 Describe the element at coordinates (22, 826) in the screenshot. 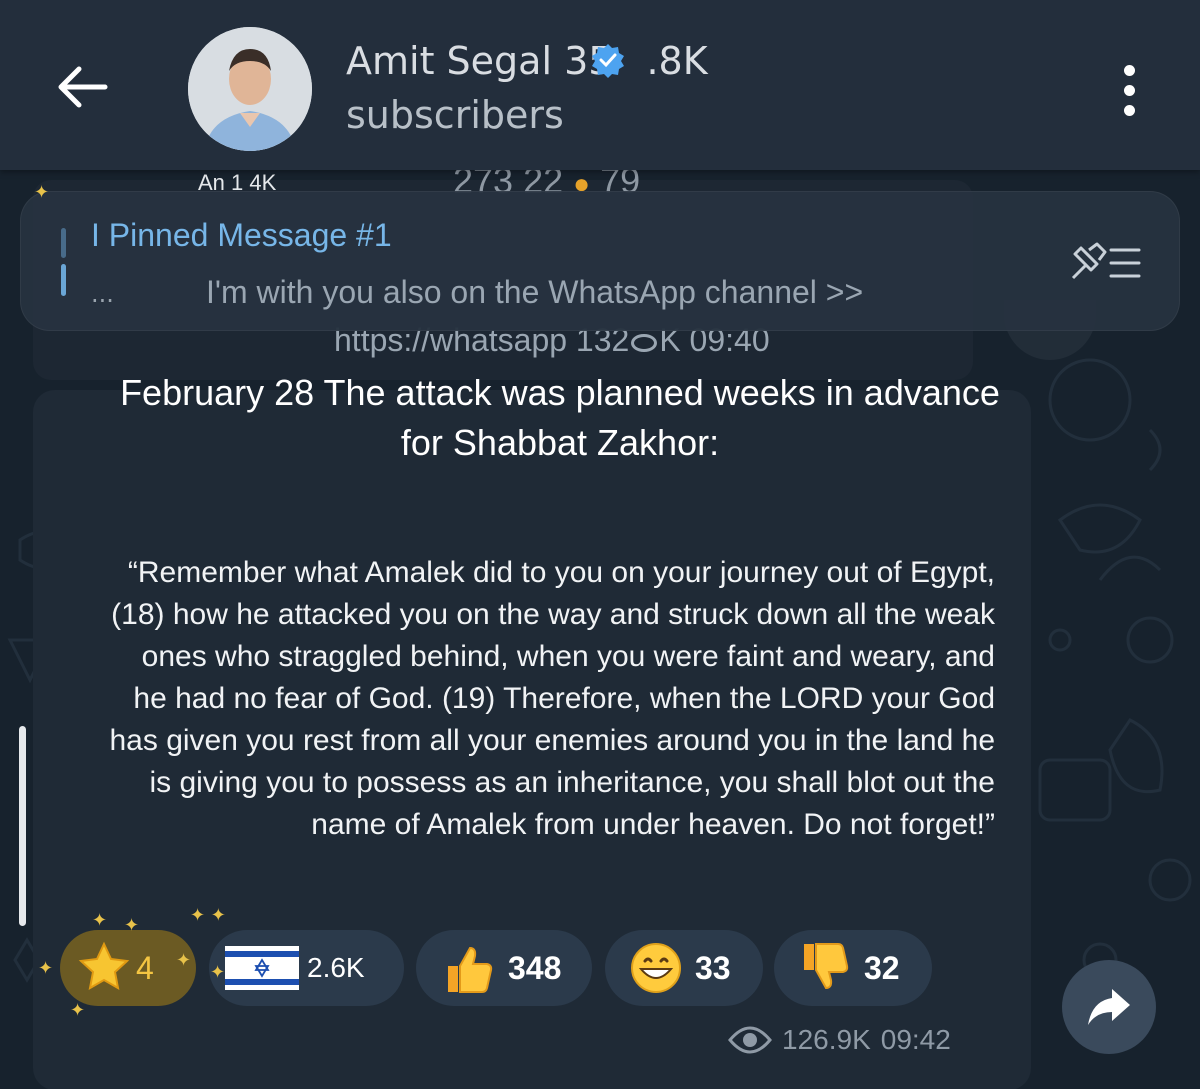

I see `scrollbar` at that location.